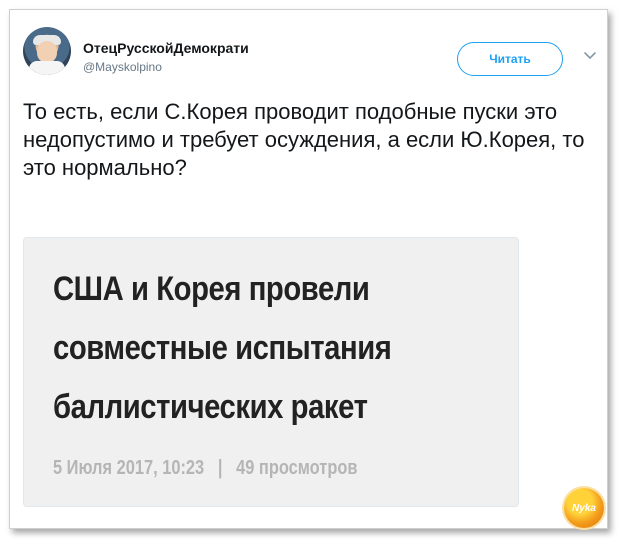  What do you see at coordinates (297, 468) in the screenshot?
I see `article-views: 49 просмотров` at bounding box center [297, 468].